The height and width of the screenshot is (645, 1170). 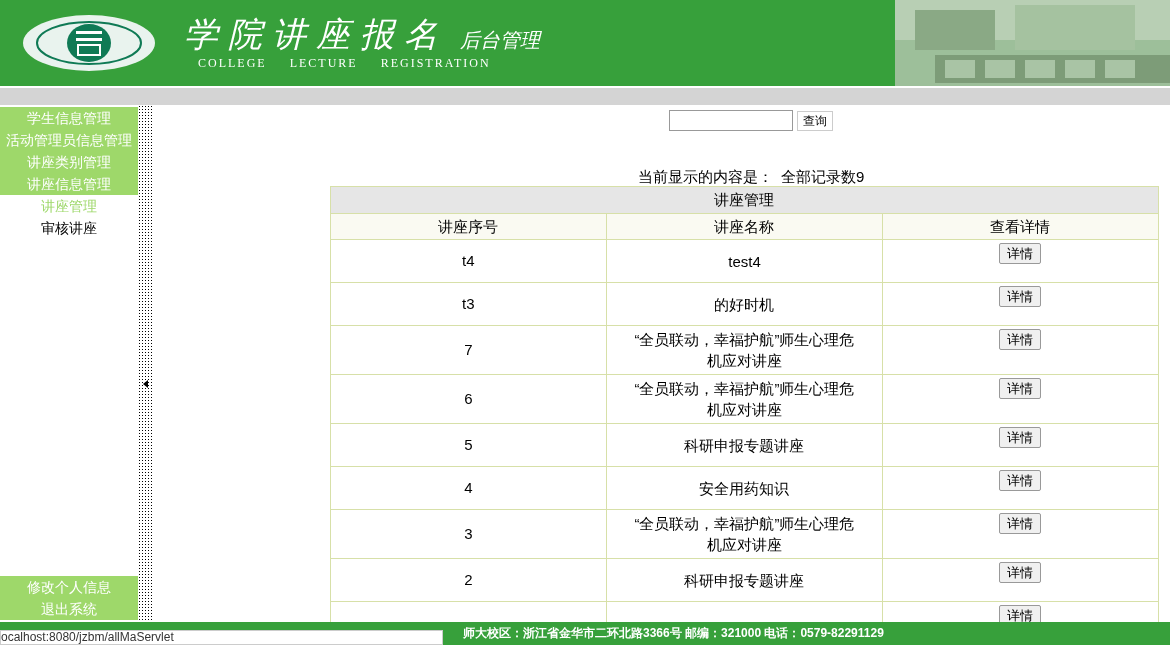 I want to click on site-english-title: COLLEGE LECTURE REGISTRATION, so click(x=345, y=63).